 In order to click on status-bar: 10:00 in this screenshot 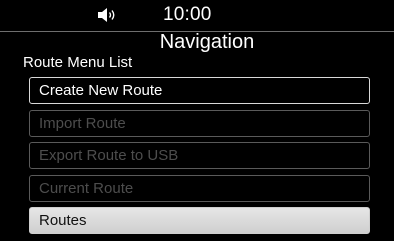, I will do `click(197, 15)`.